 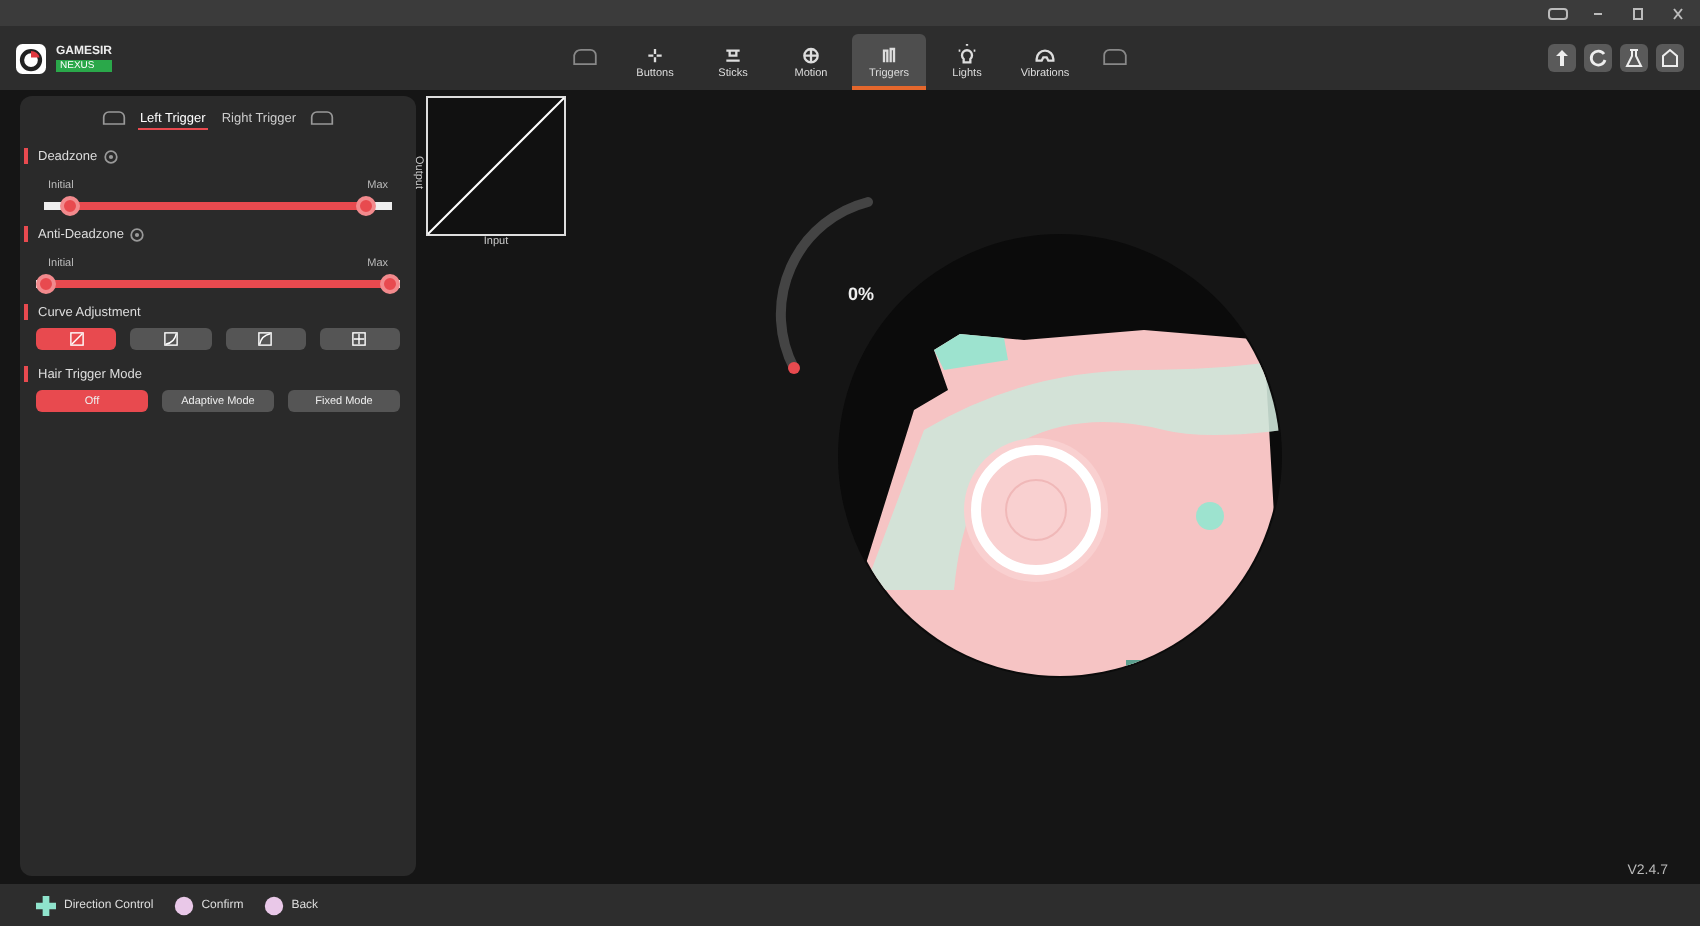 I want to click on logo-icon, so click(x=31, y=58).